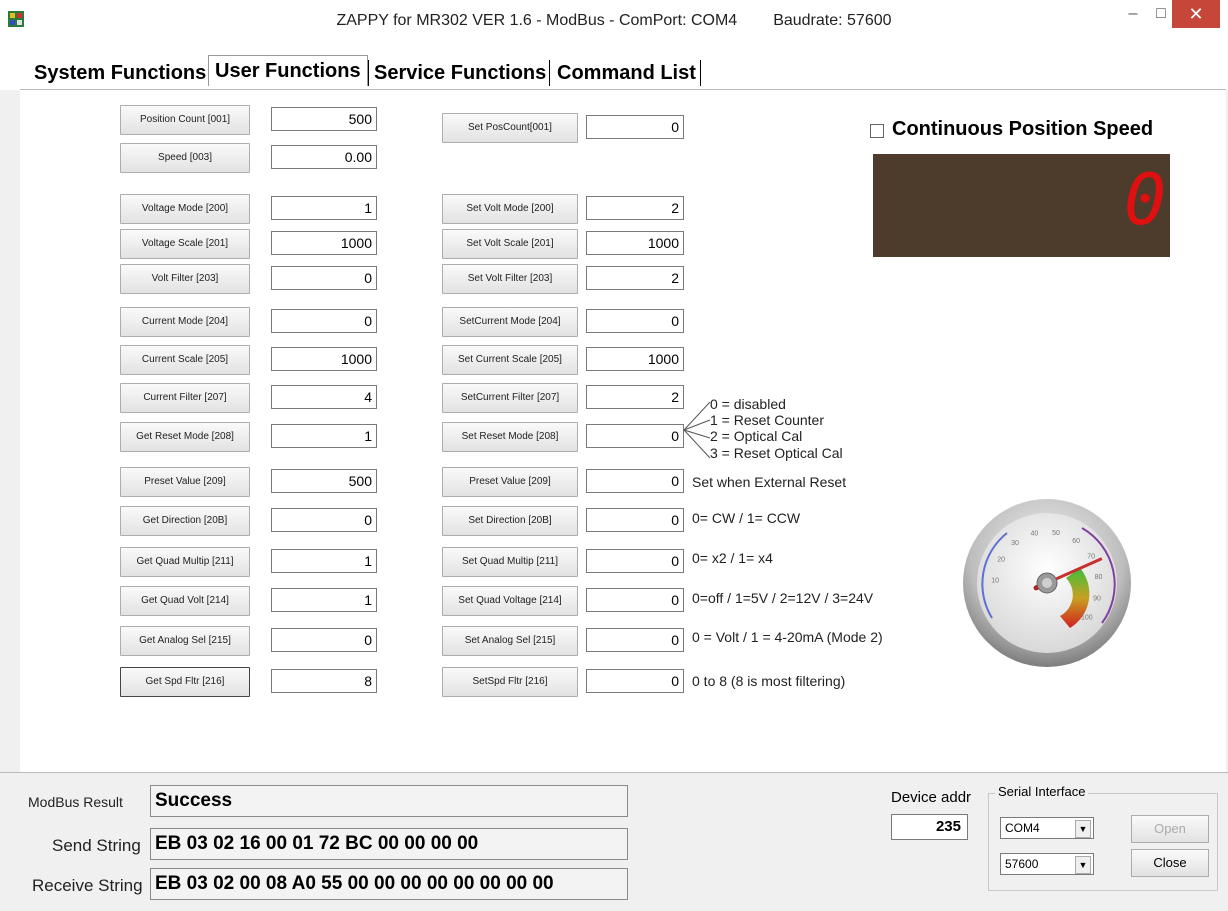  What do you see at coordinates (510, 482) in the screenshot?
I see `set-button-preset-value-209: Preset Value [209]` at bounding box center [510, 482].